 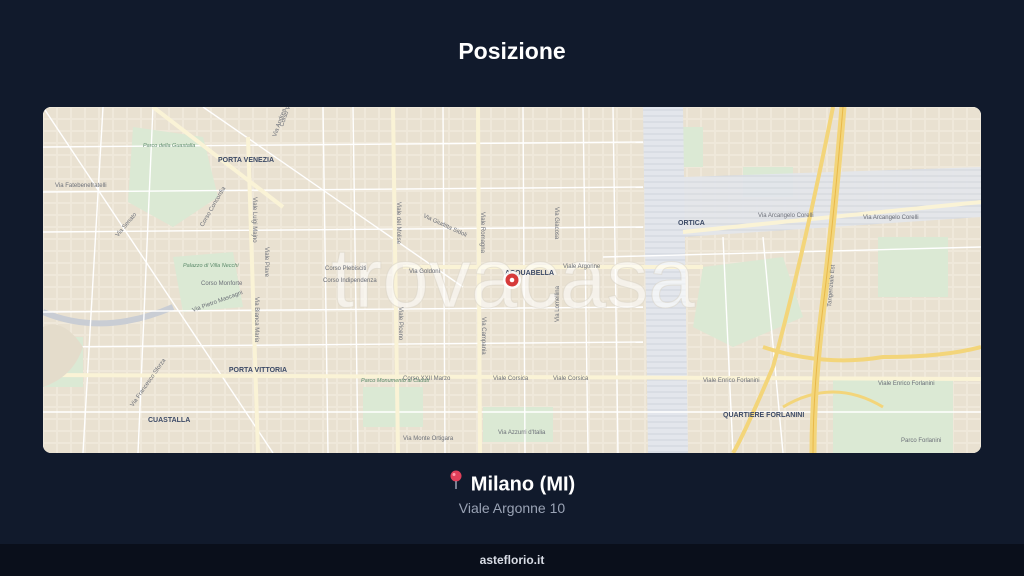 I want to click on map-pin-icon, so click(x=456, y=483).